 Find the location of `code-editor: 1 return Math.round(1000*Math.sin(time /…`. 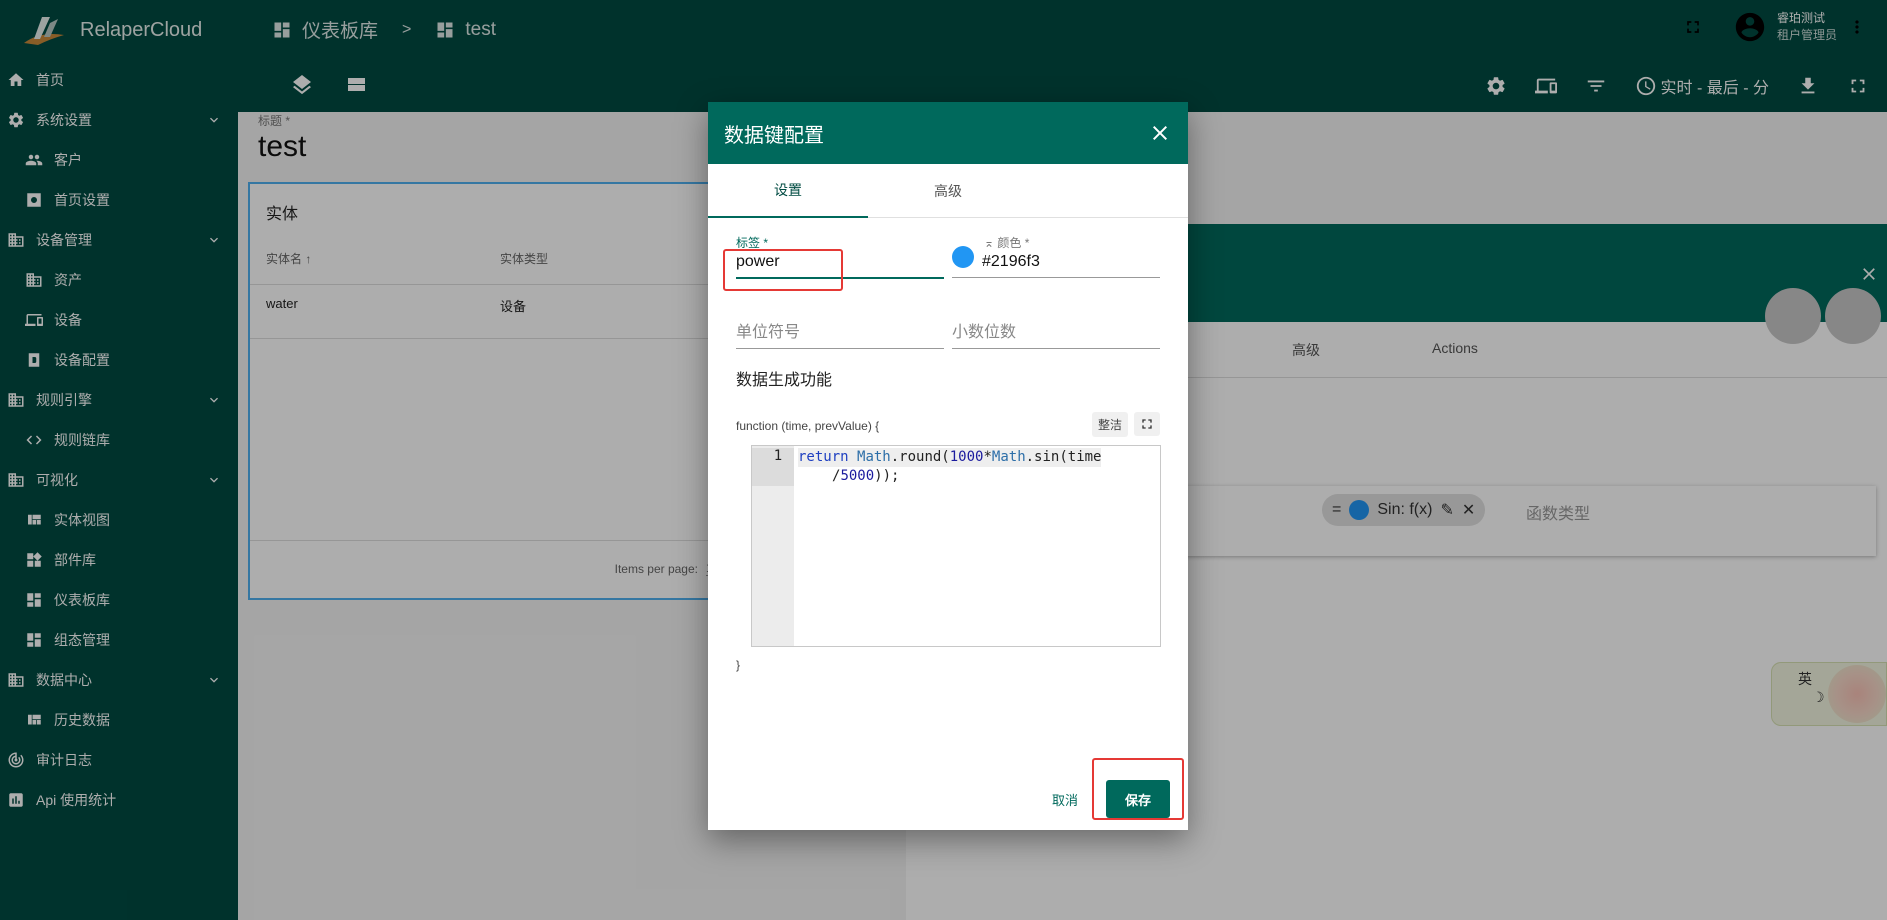

code-editor: 1 return Math.round(1000*Math.sin(time /… is located at coordinates (956, 546).